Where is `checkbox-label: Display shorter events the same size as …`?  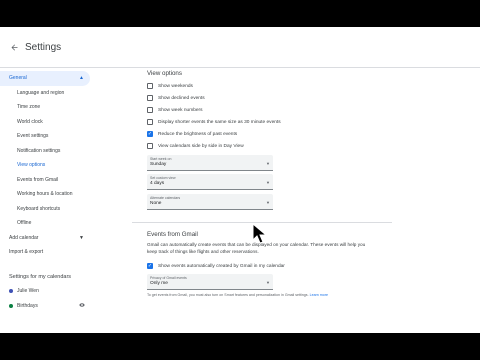
checkbox-label: Display shorter events the same size as … is located at coordinates (219, 122).